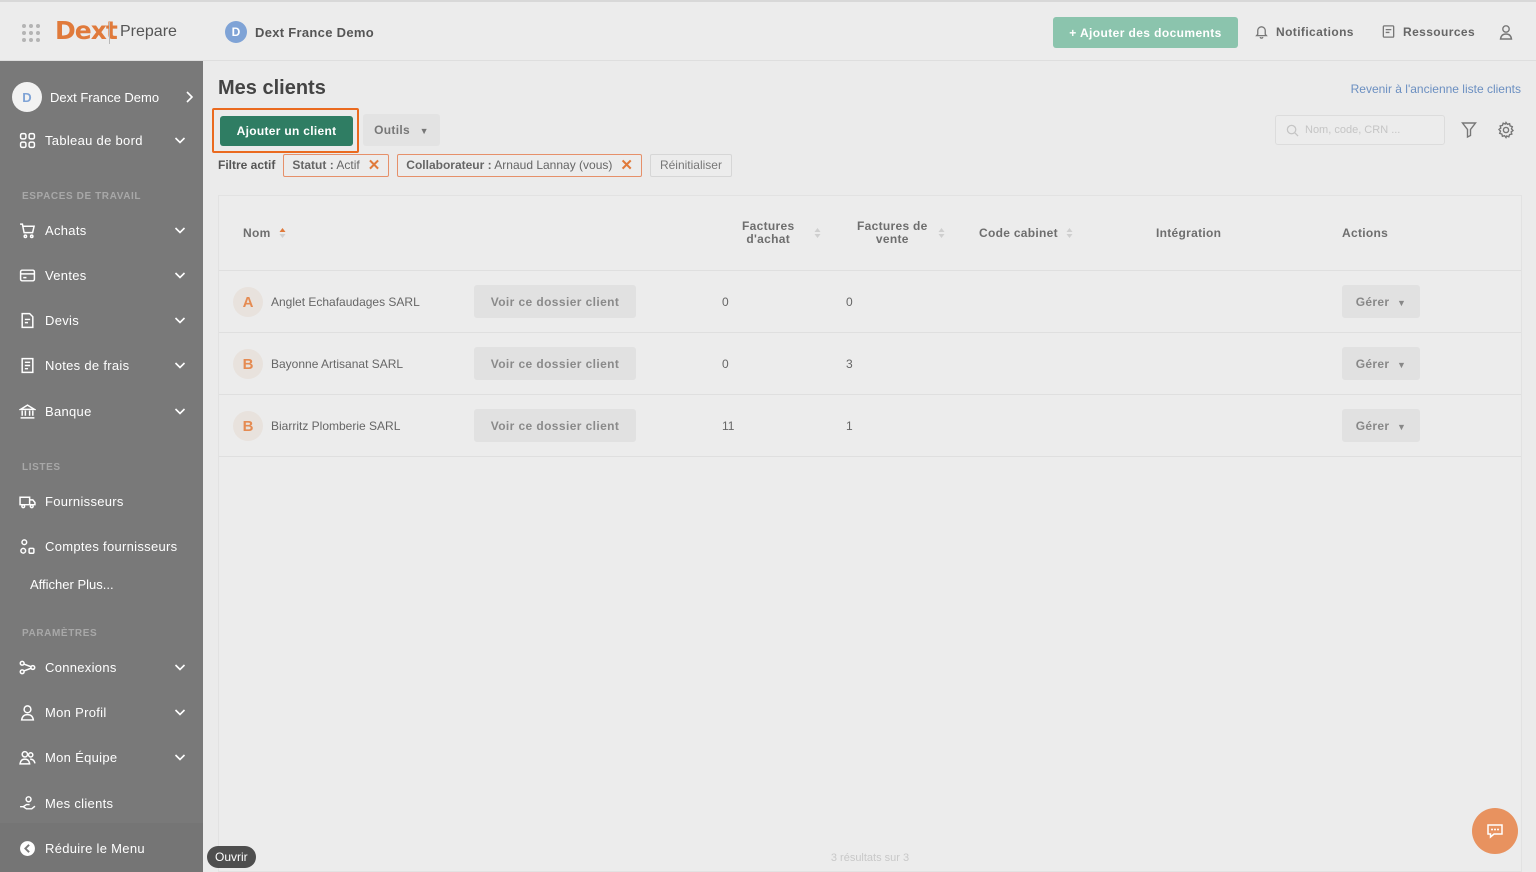 This screenshot has width=1536, height=872. I want to click on sidebar-org-avatar: D, so click(27, 97).